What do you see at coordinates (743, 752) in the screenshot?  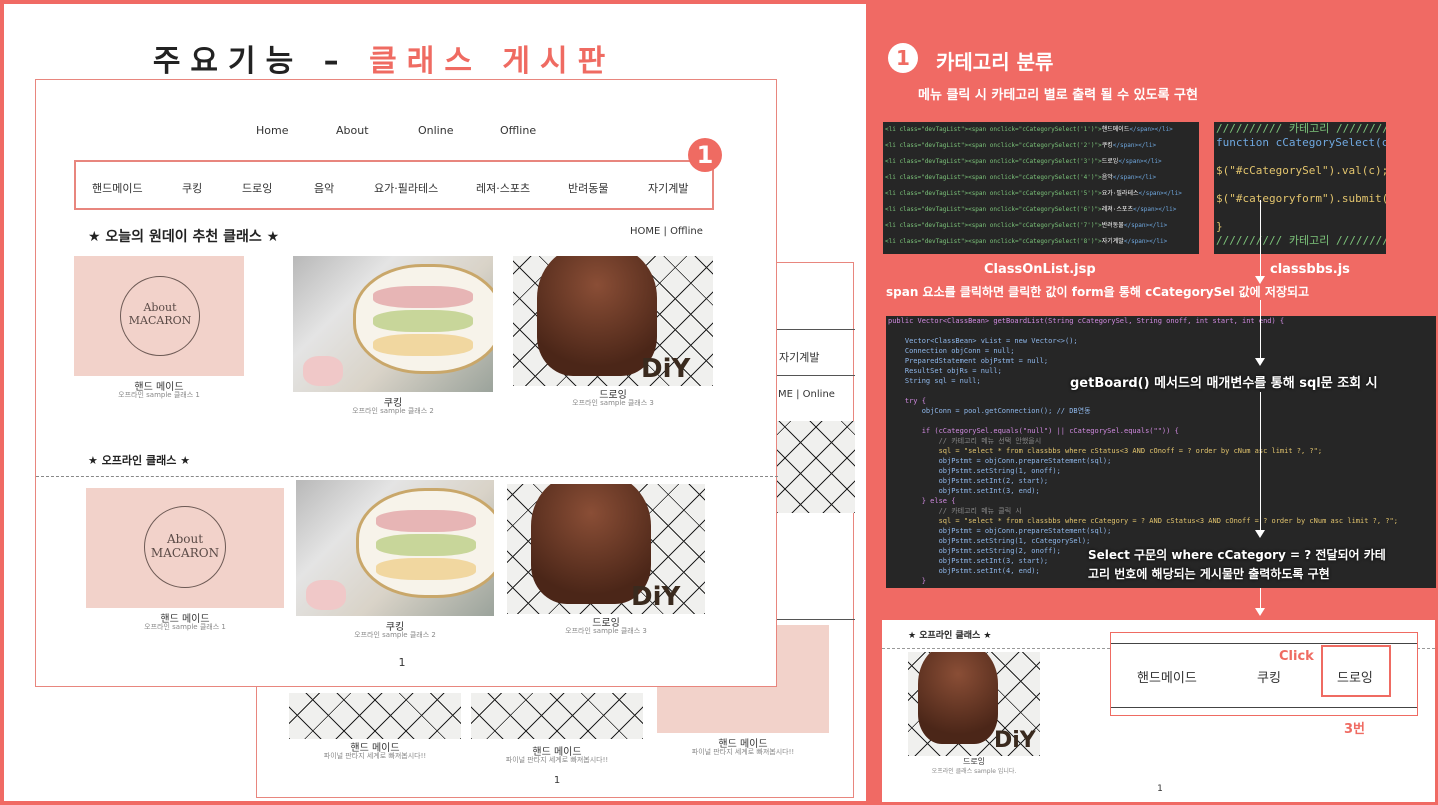 I see `back-item-3-sub: 파이널 판타지 세계로 빠져봅시다!!` at bounding box center [743, 752].